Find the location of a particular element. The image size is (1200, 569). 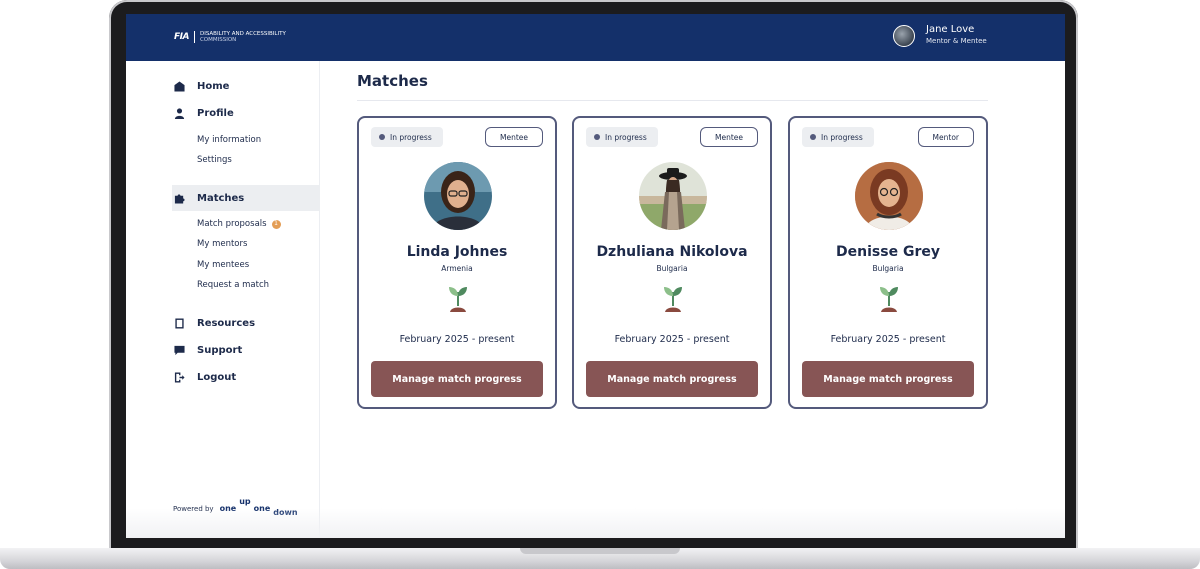

page-title: Matches is located at coordinates (392, 81).